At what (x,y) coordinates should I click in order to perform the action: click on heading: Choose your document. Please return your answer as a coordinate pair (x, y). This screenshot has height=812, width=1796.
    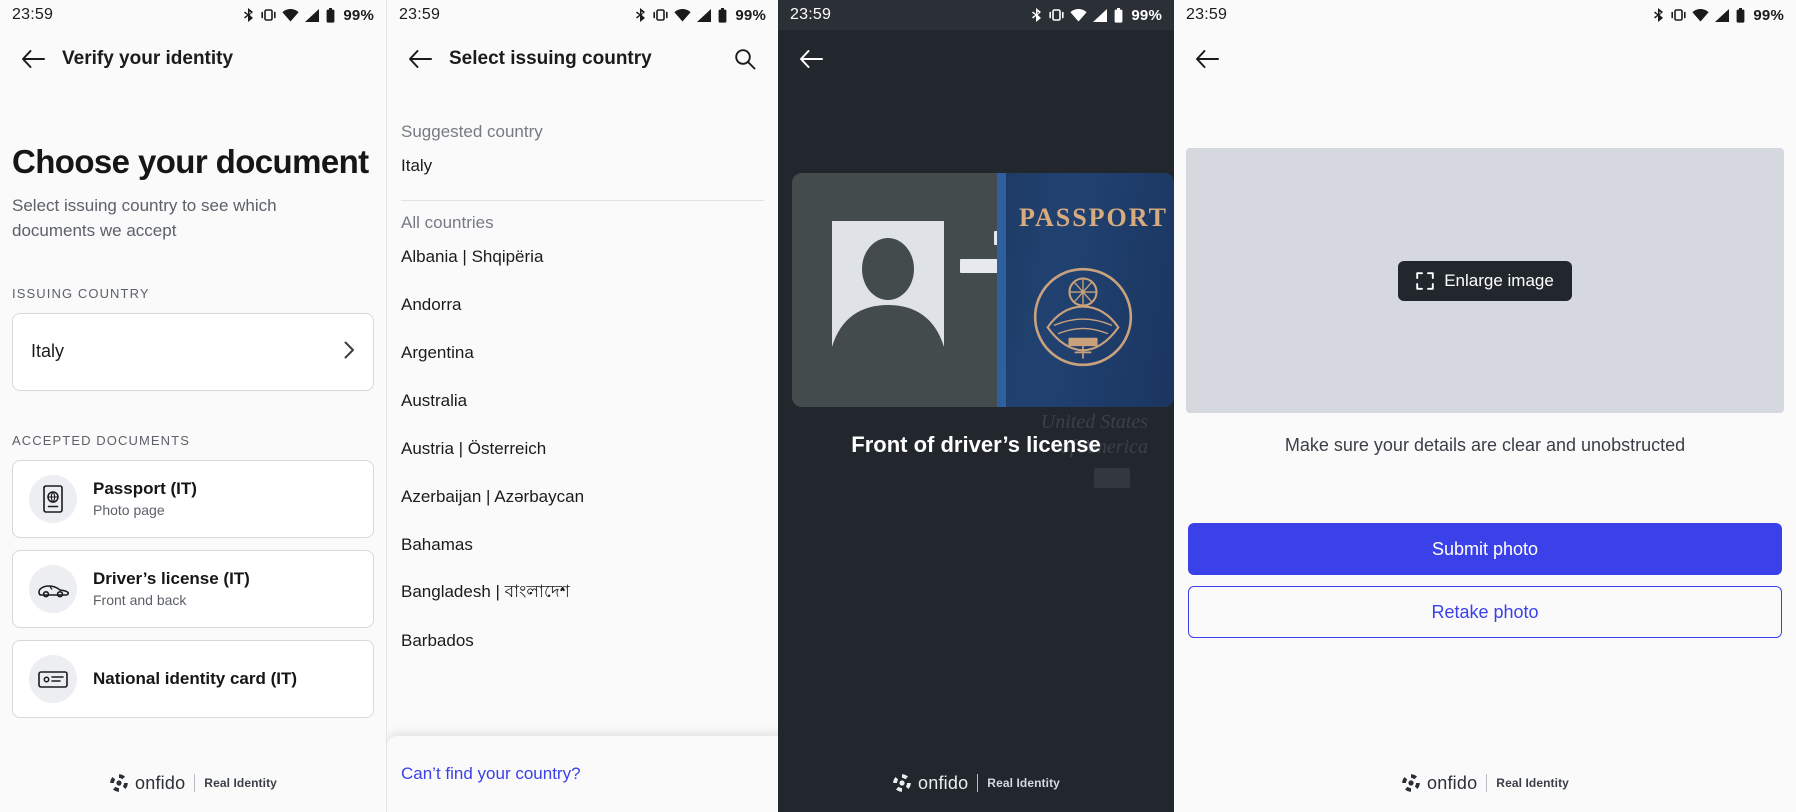
    Looking at the image, I should click on (190, 161).